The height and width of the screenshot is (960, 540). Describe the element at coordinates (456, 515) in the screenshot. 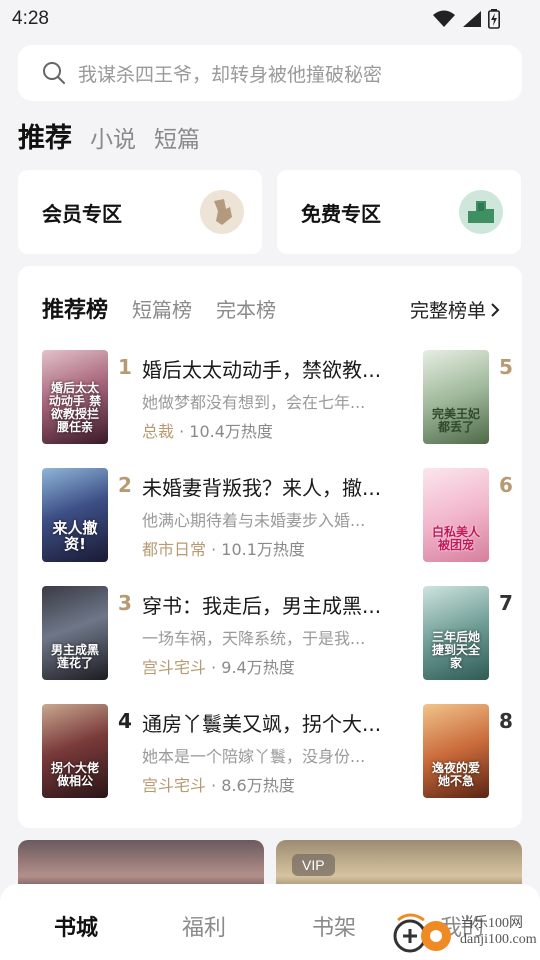

I see `book-cover: 白私美人被团宠` at that location.